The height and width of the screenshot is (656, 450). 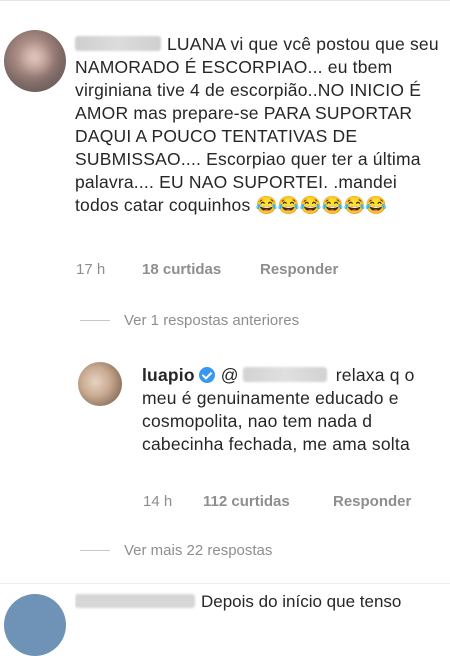 I want to click on commenter-avatar, so click(x=35, y=61).